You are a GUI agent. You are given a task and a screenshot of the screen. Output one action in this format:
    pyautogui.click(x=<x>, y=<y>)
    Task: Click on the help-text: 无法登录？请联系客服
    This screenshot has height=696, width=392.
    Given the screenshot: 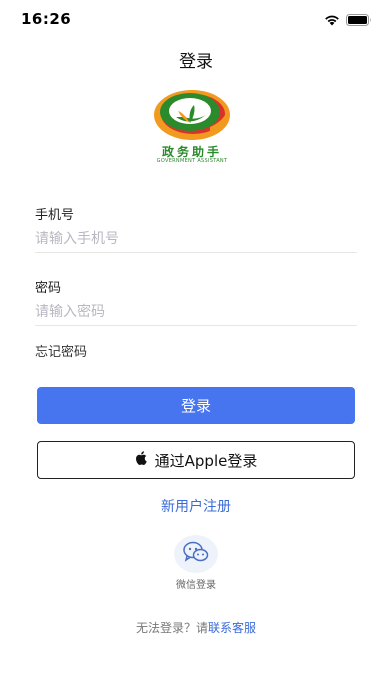 What is the action you would take?
    pyautogui.click(x=196, y=627)
    